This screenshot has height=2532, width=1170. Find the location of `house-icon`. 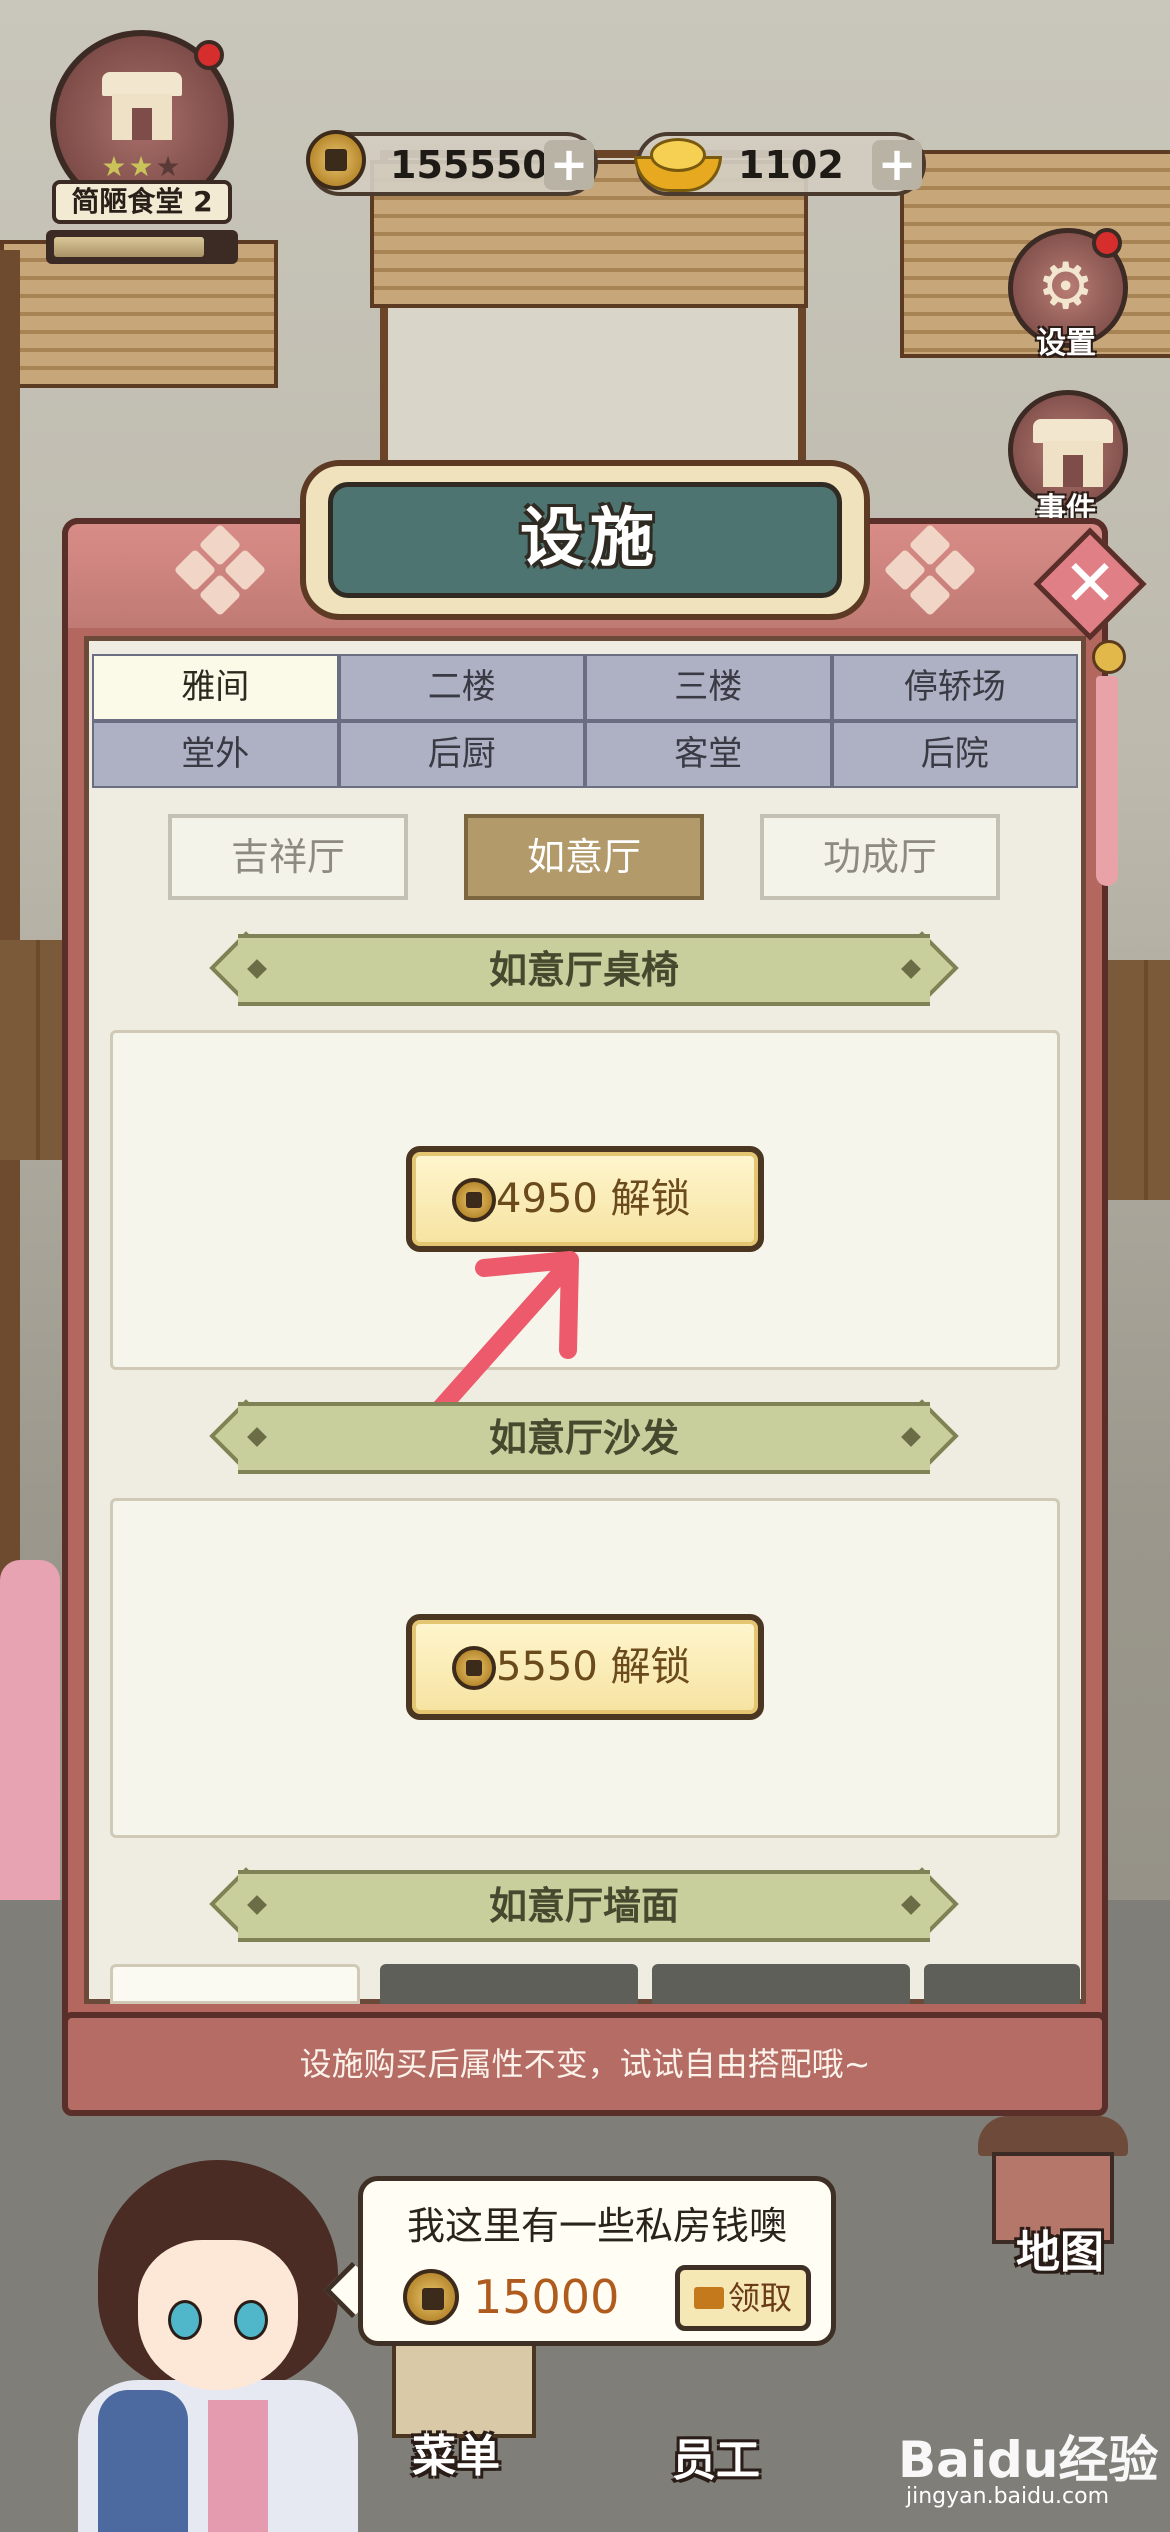

house-icon is located at coordinates (1073, 454).